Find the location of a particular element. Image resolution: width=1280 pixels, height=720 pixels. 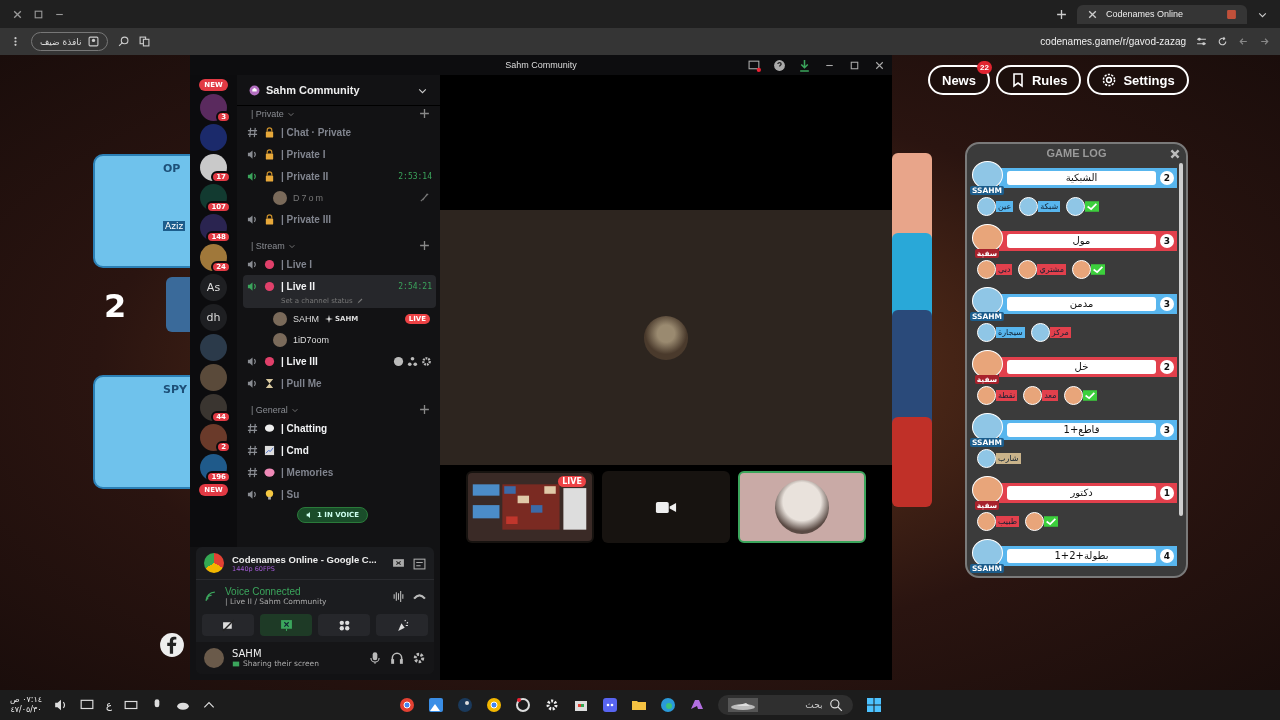

clock-time: ٠٧:١٤ ص is located at coordinates (26, 700).